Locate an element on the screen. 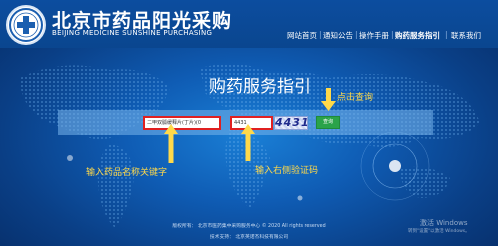 This screenshot has height=246, width=498. drug-keyword-input: 二甲双胍缓释片(丁片)(0 is located at coordinates (182, 123).